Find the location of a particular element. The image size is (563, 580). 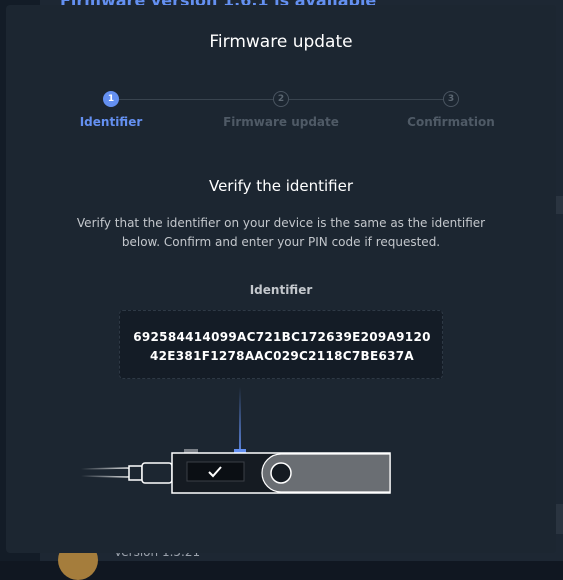

step-2-indicator: 2 is located at coordinates (281, 99).